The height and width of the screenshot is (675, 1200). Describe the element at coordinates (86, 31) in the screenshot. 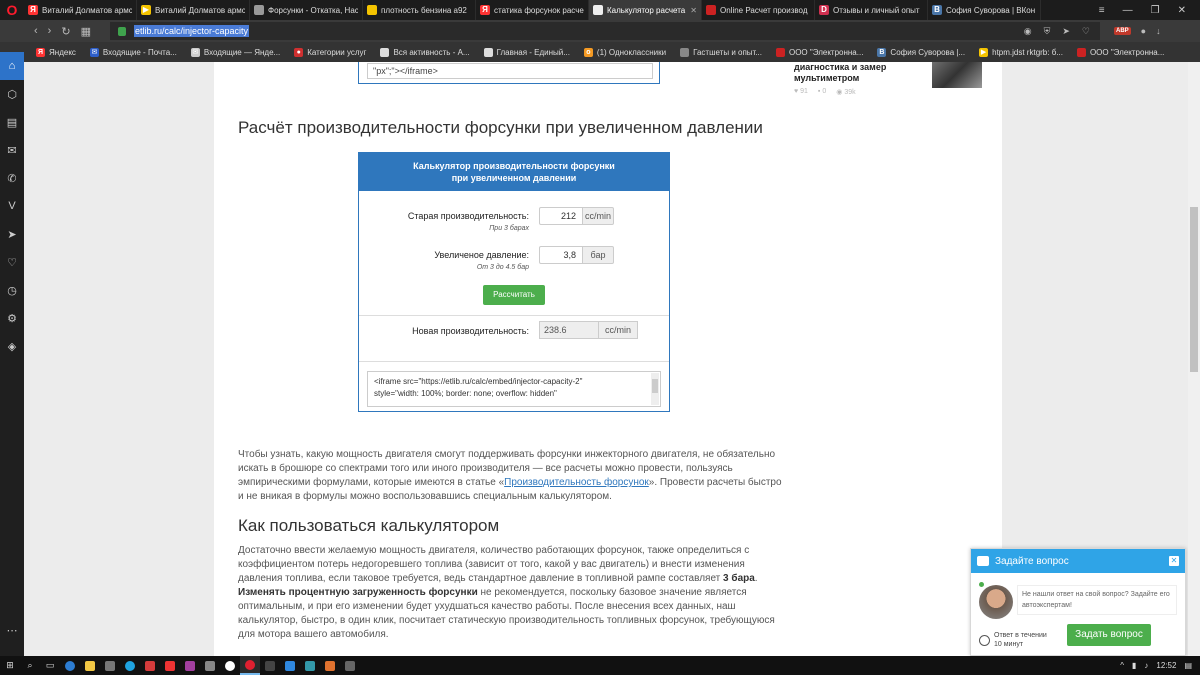

I see `speed-dial-icon: ▦` at that location.